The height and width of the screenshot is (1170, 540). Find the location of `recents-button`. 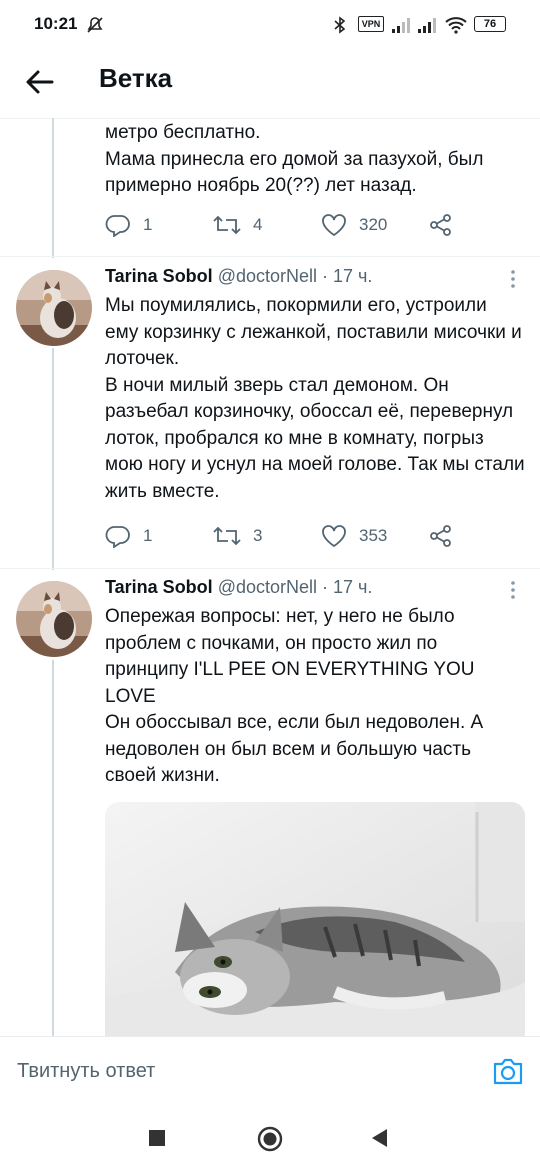

recents-button is located at coordinates (157, 1138).